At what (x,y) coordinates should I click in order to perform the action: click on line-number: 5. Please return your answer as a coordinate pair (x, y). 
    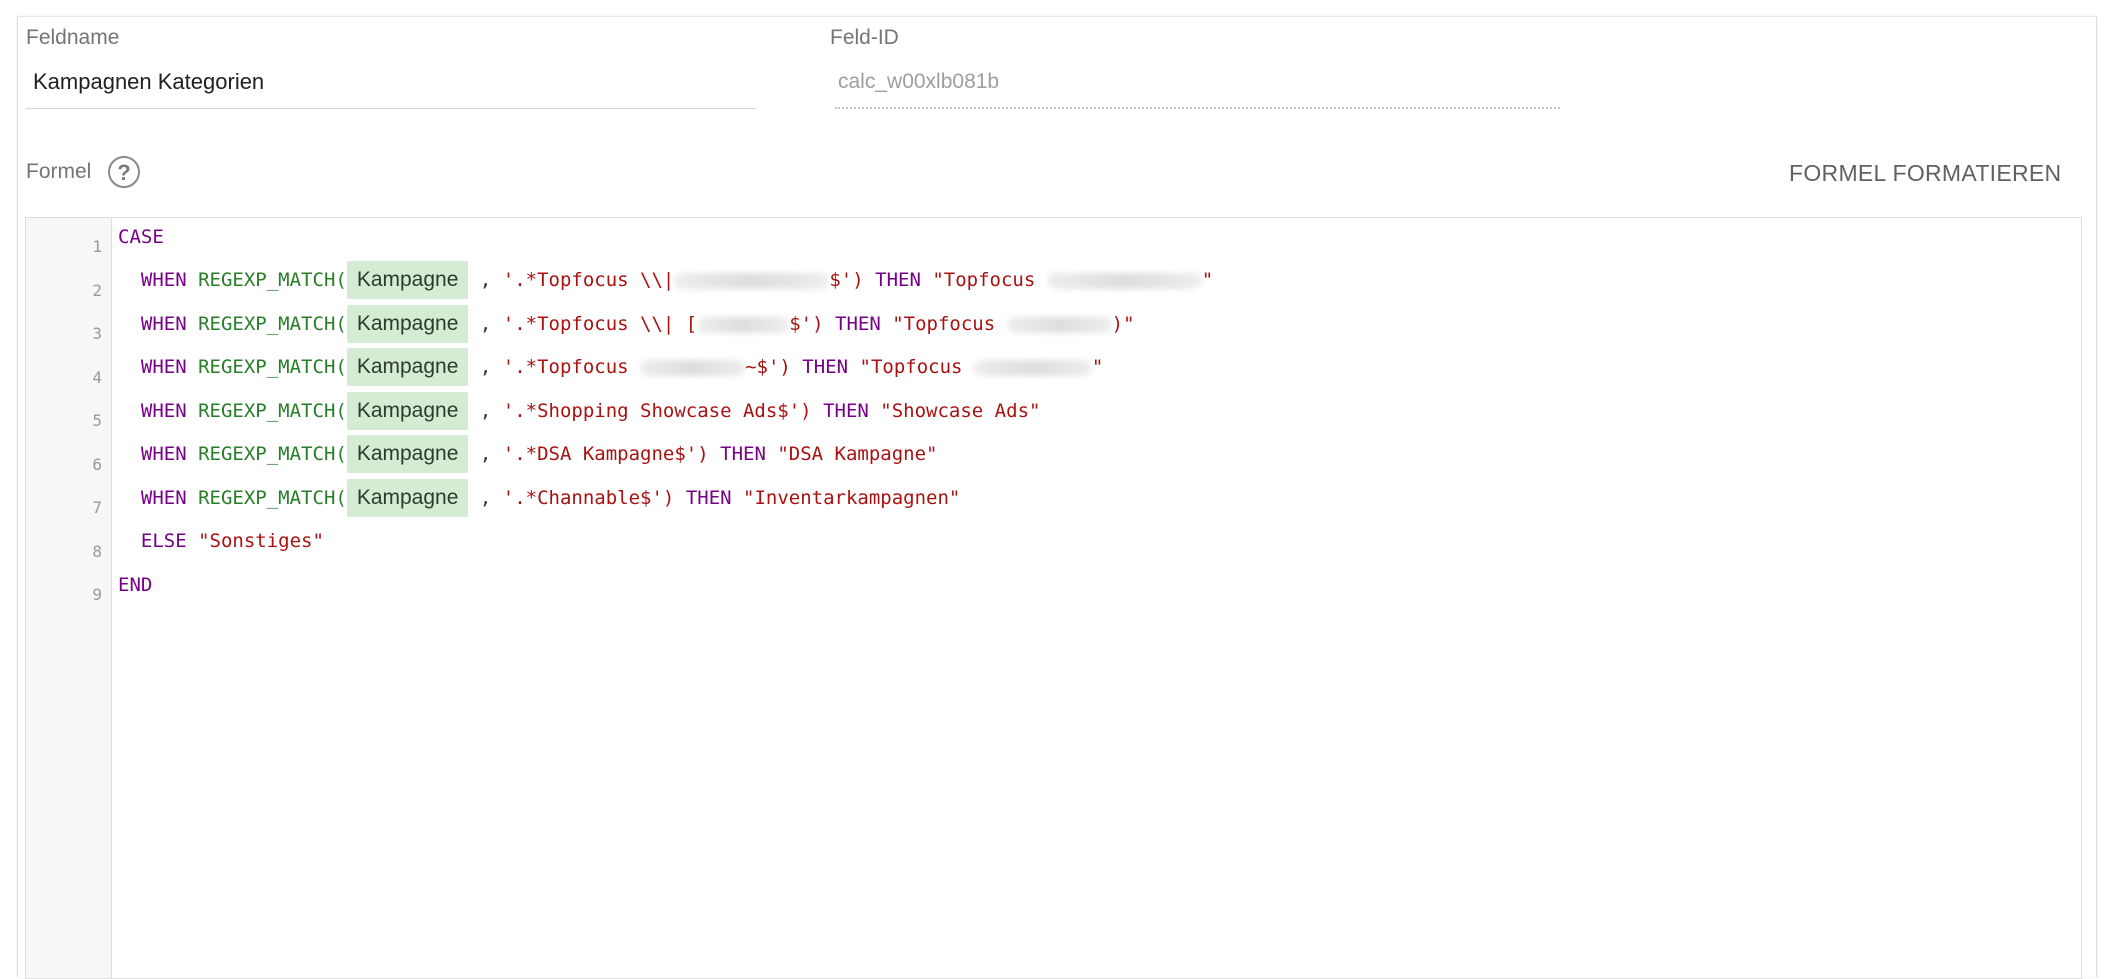
    Looking at the image, I should click on (97, 420).